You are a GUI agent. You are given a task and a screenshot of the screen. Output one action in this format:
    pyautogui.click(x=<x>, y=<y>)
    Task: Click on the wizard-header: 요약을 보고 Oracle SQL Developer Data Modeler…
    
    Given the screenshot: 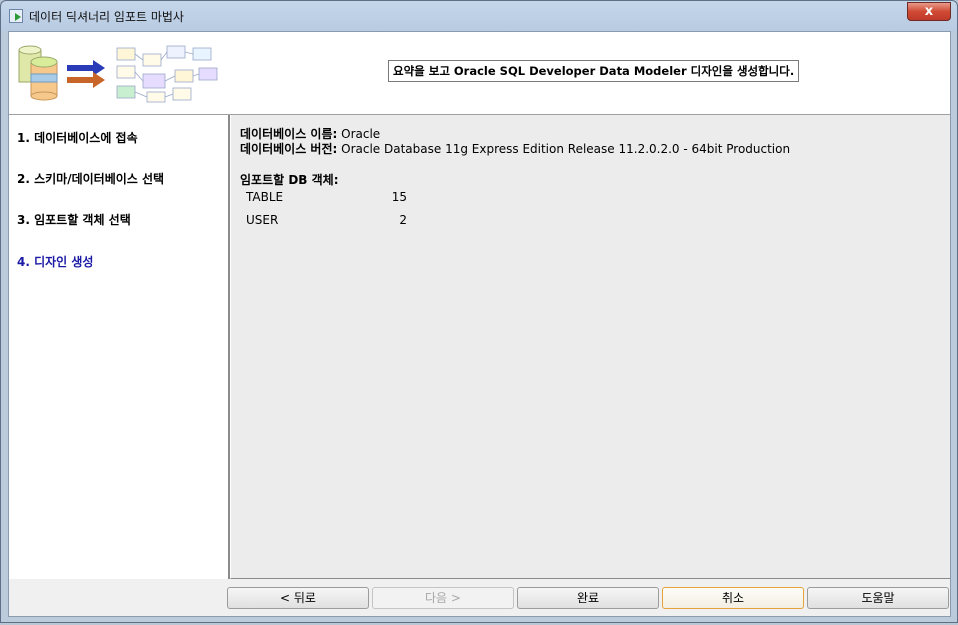 What is the action you would take?
    pyautogui.click(x=479, y=73)
    